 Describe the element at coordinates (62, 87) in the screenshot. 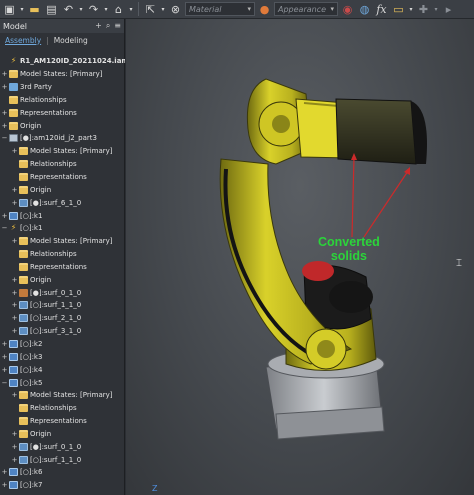

I see `tree-row: +3rd Party` at that location.